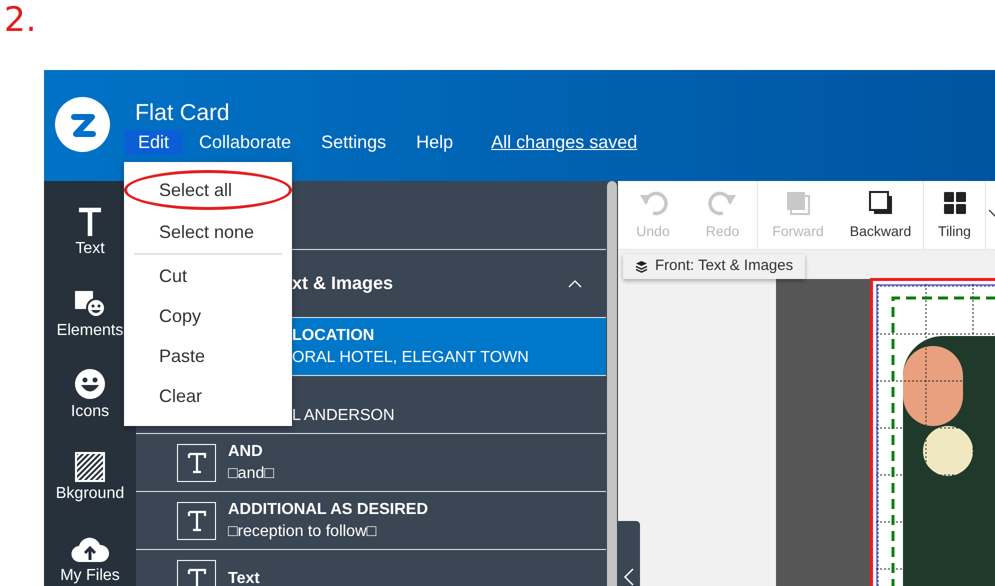 The width and height of the screenshot is (995, 586). I want to click on annotation-label: 2., so click(20, 20).